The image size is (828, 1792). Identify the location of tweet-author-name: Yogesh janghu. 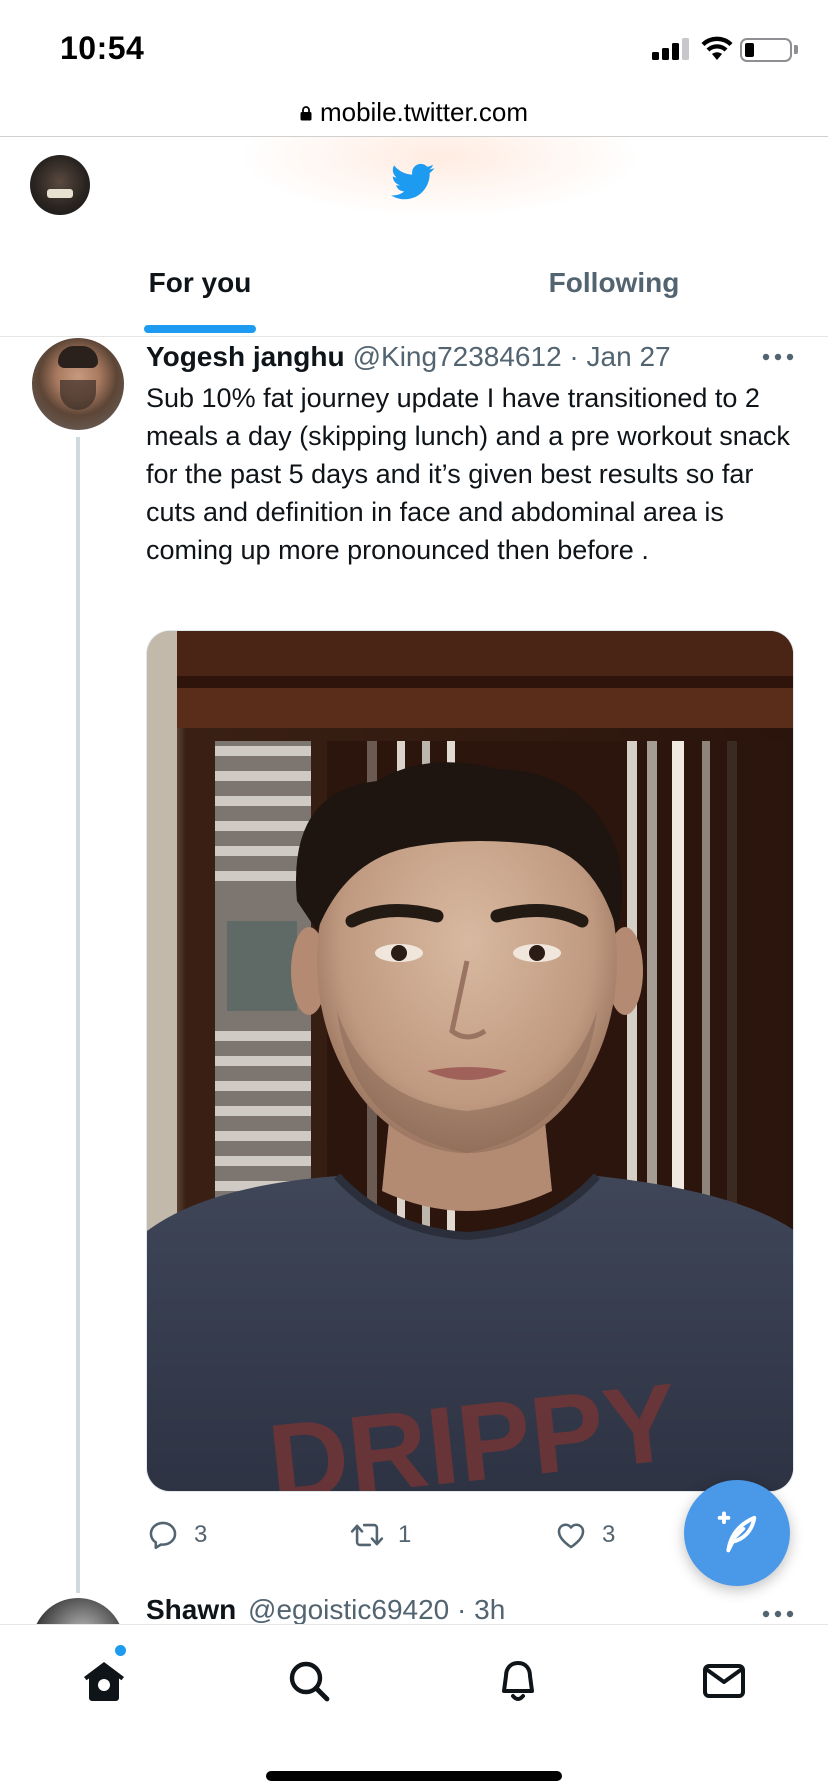
(245, 357).